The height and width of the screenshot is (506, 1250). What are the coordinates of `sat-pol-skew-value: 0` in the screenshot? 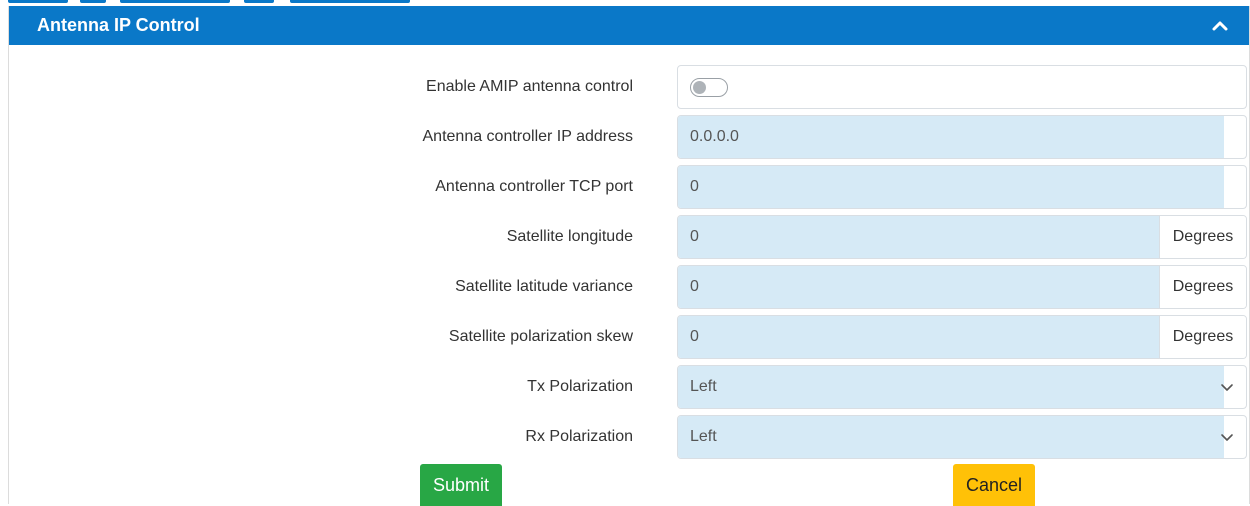 It's located at (919, 337).